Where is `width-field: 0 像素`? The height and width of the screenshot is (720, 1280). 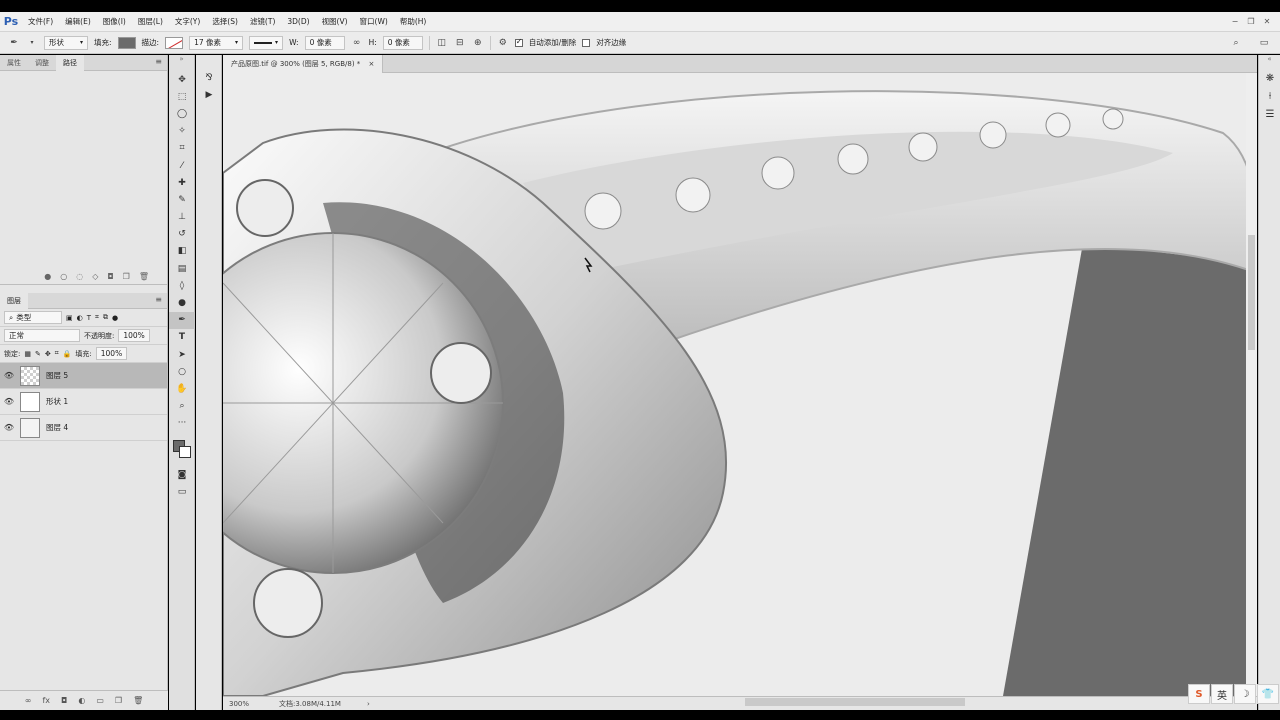
width-field: 0 像素 is located at coordinates (324, 42).